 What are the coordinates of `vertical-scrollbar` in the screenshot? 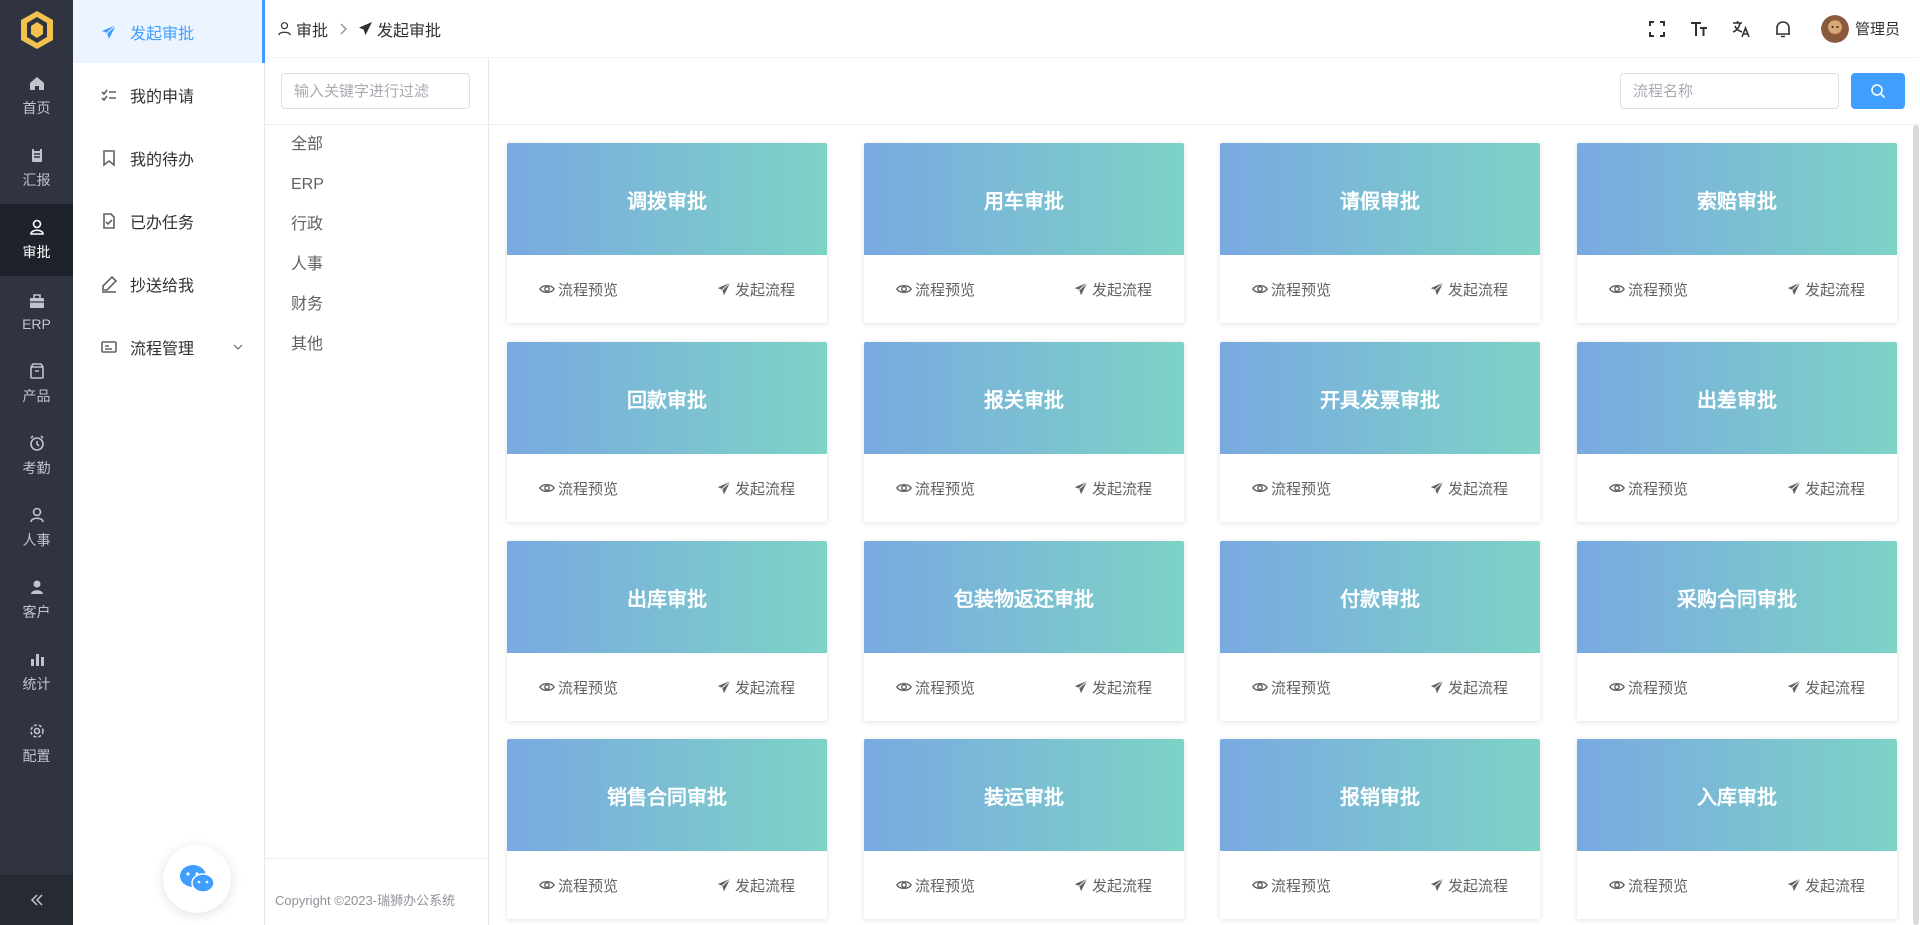 It's located at (1916, 525).